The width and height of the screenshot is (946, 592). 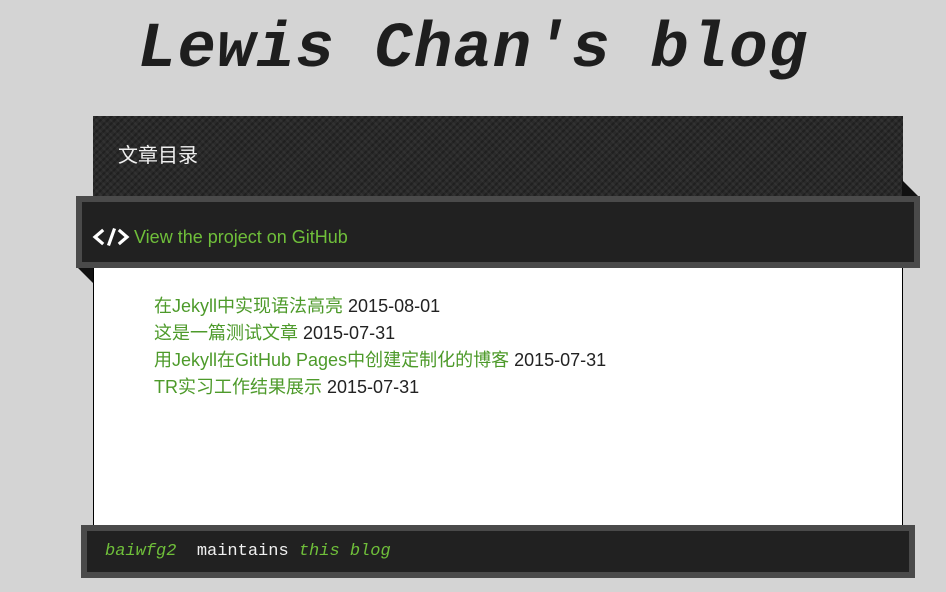 What do you see at coordinates (84, 274) in the screenshot?
I see `ribbon-fold-left` at bounding box center [84, 274].